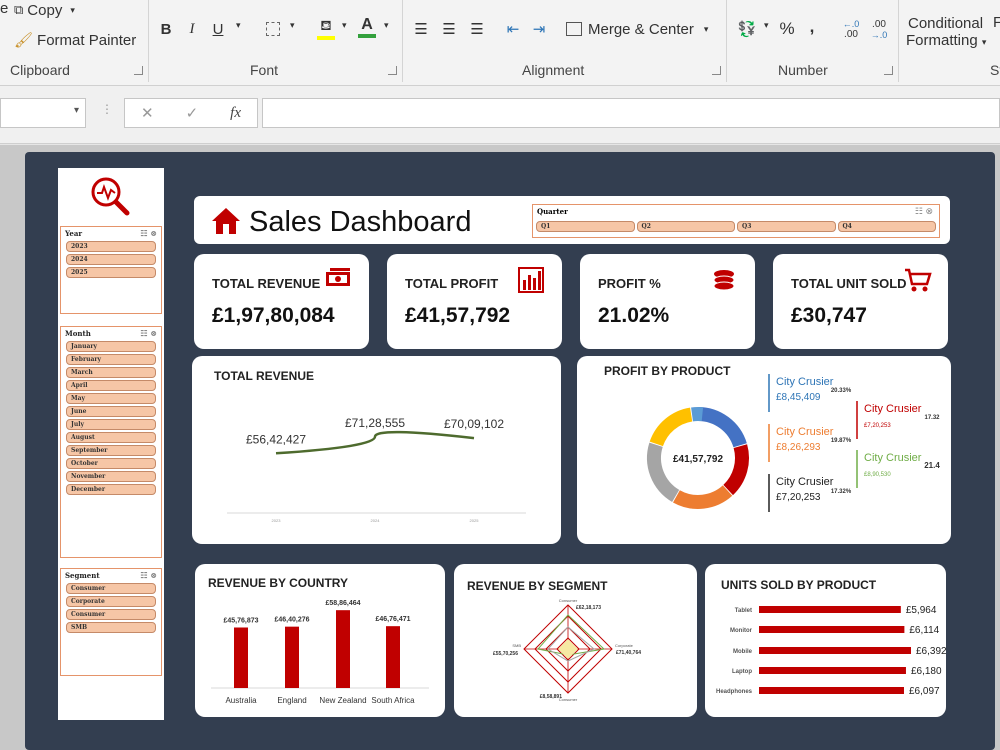  What do you see at coordinates (879, 29) in the screenshot?
I see `decrease-decimal-button: .00 →.0` at bounding box center [879, 29].